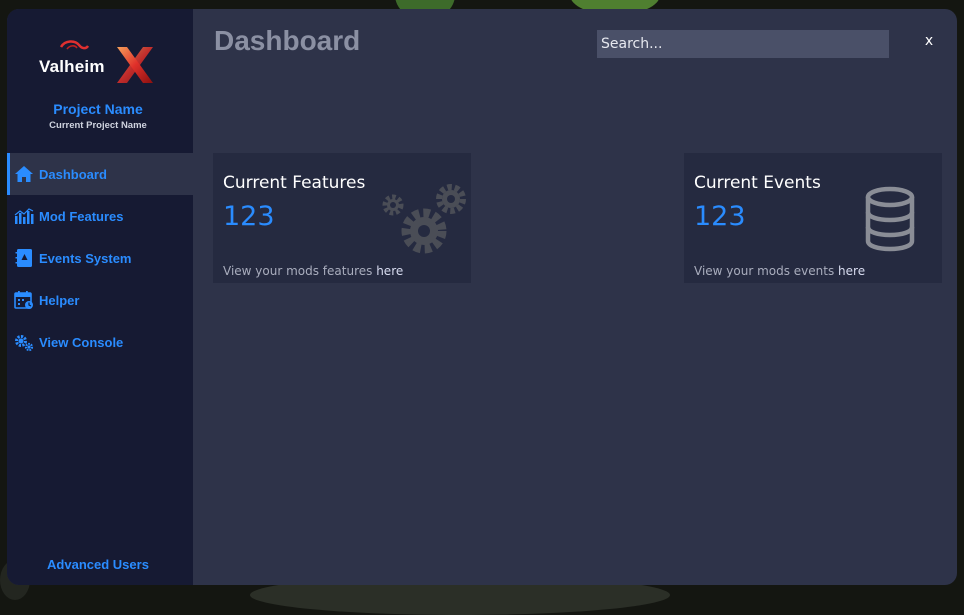  What do you see at coordinates (100, 300) in the screenshot?
I see `sidebar-item-helper: Helper` at bounding box center [100, 300].